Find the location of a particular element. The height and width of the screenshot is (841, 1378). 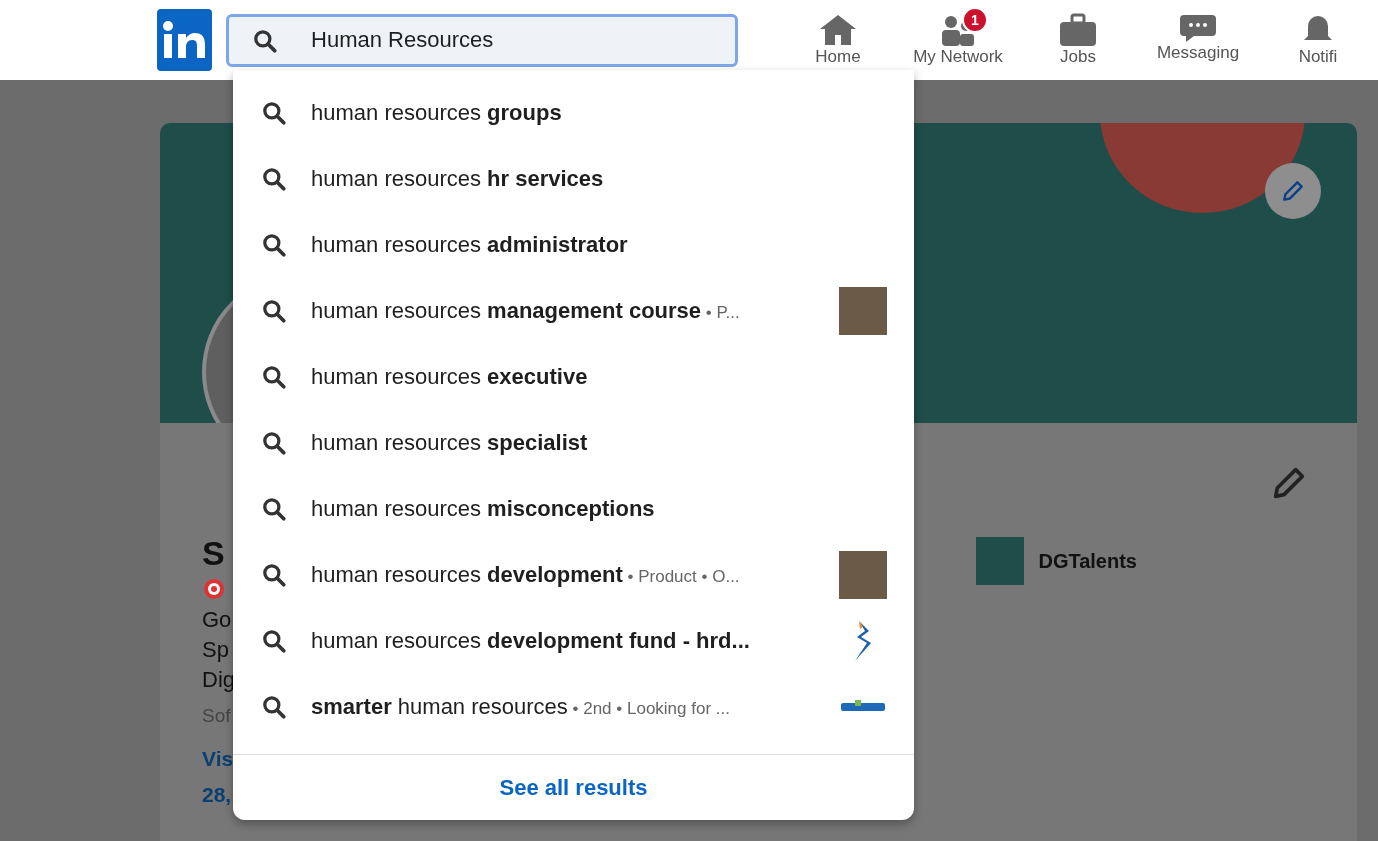

nav-item: Home is located at coordinates (838, 40).